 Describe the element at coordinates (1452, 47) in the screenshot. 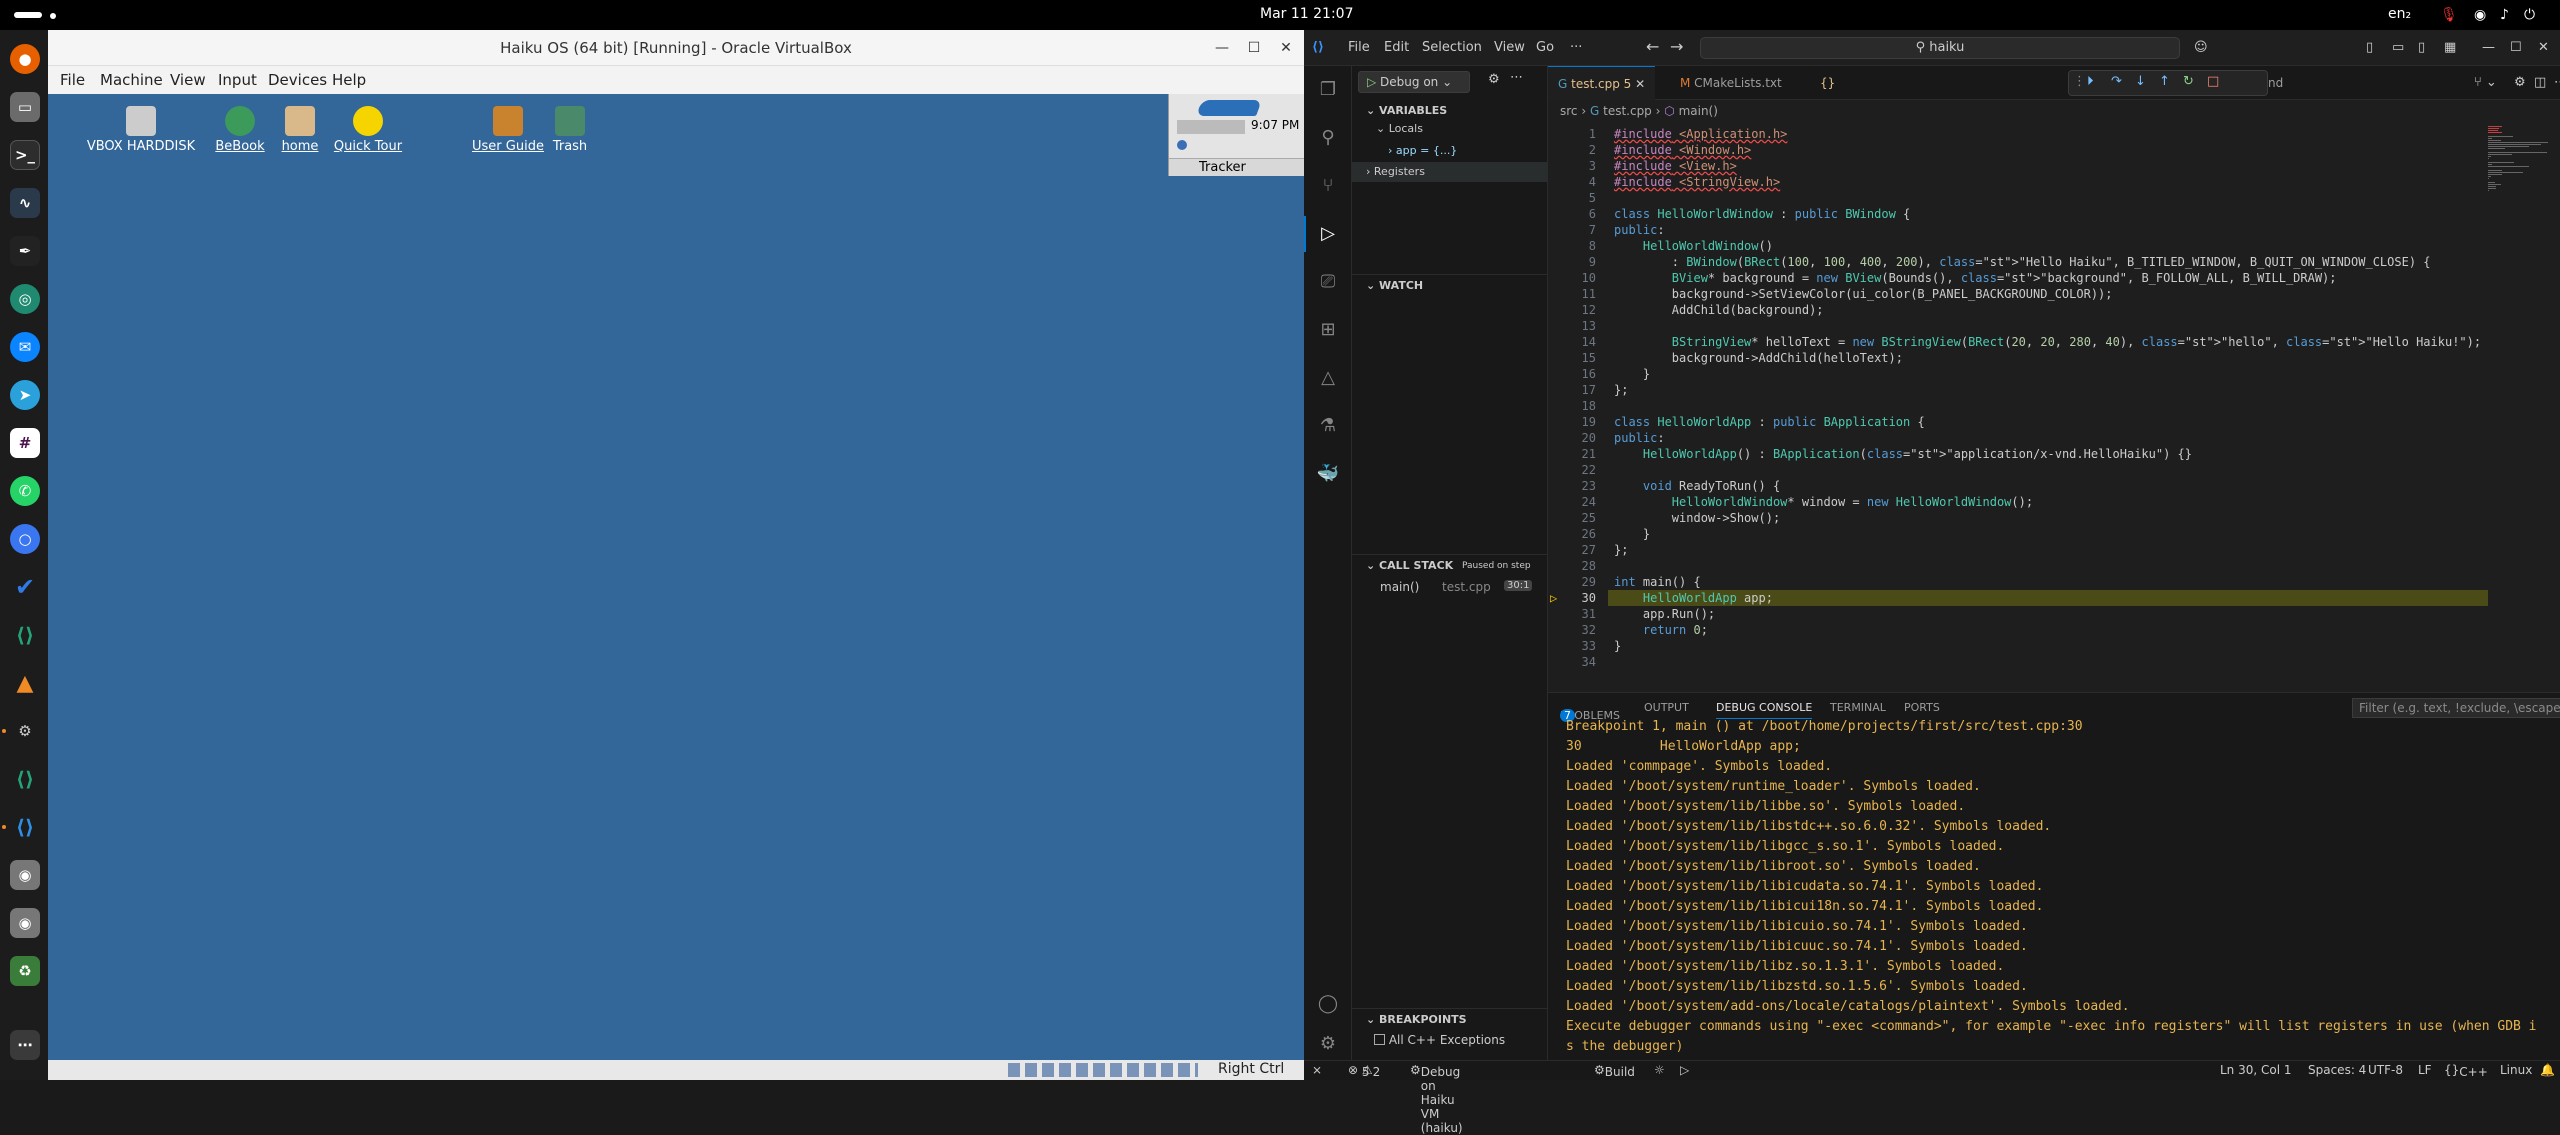

I see `menu-selection: Selection` at that location.